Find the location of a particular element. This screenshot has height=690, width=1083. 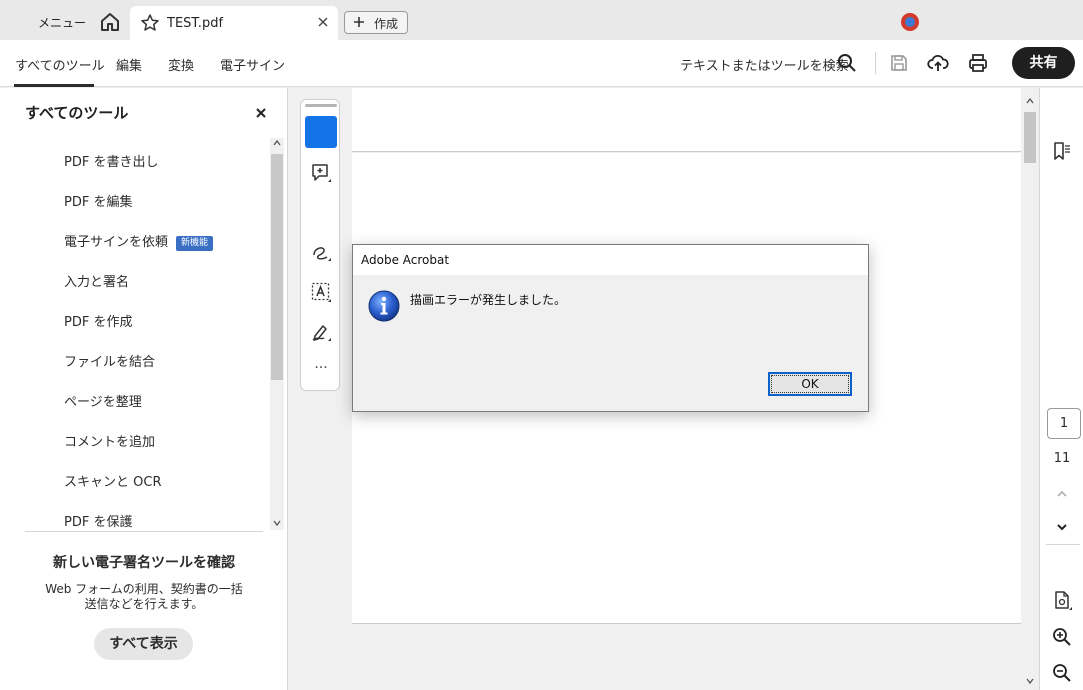

panel-divider is located at coordinates (144, 531).